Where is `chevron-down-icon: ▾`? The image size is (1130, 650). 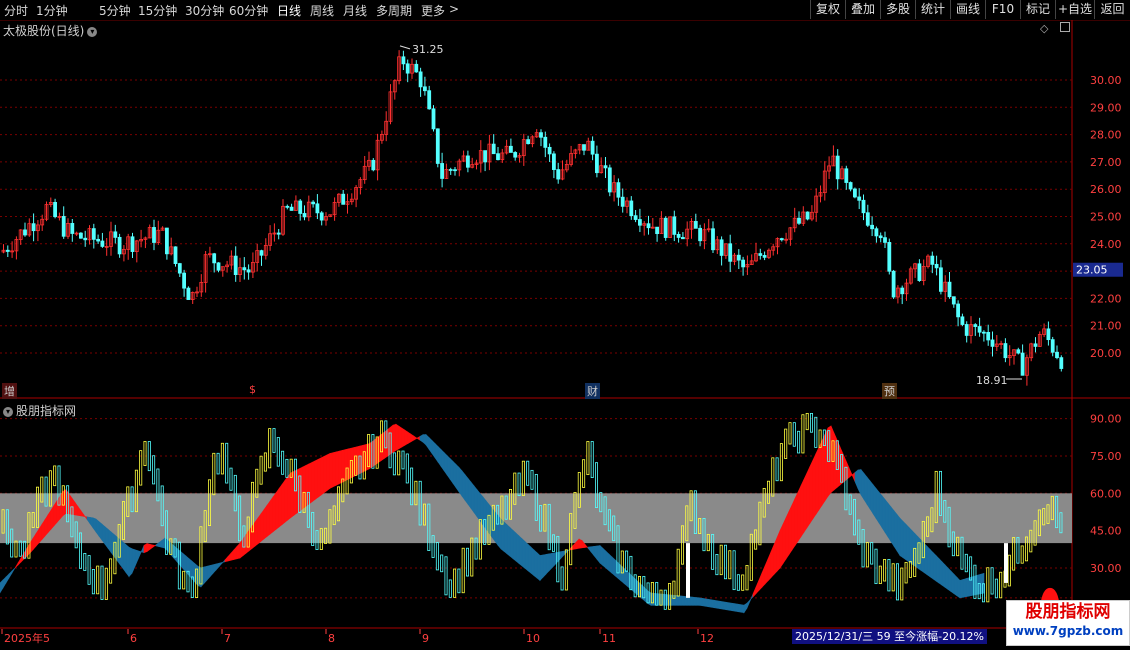
chevron-down-icon: ▾ is located at coordinates (8, 411).